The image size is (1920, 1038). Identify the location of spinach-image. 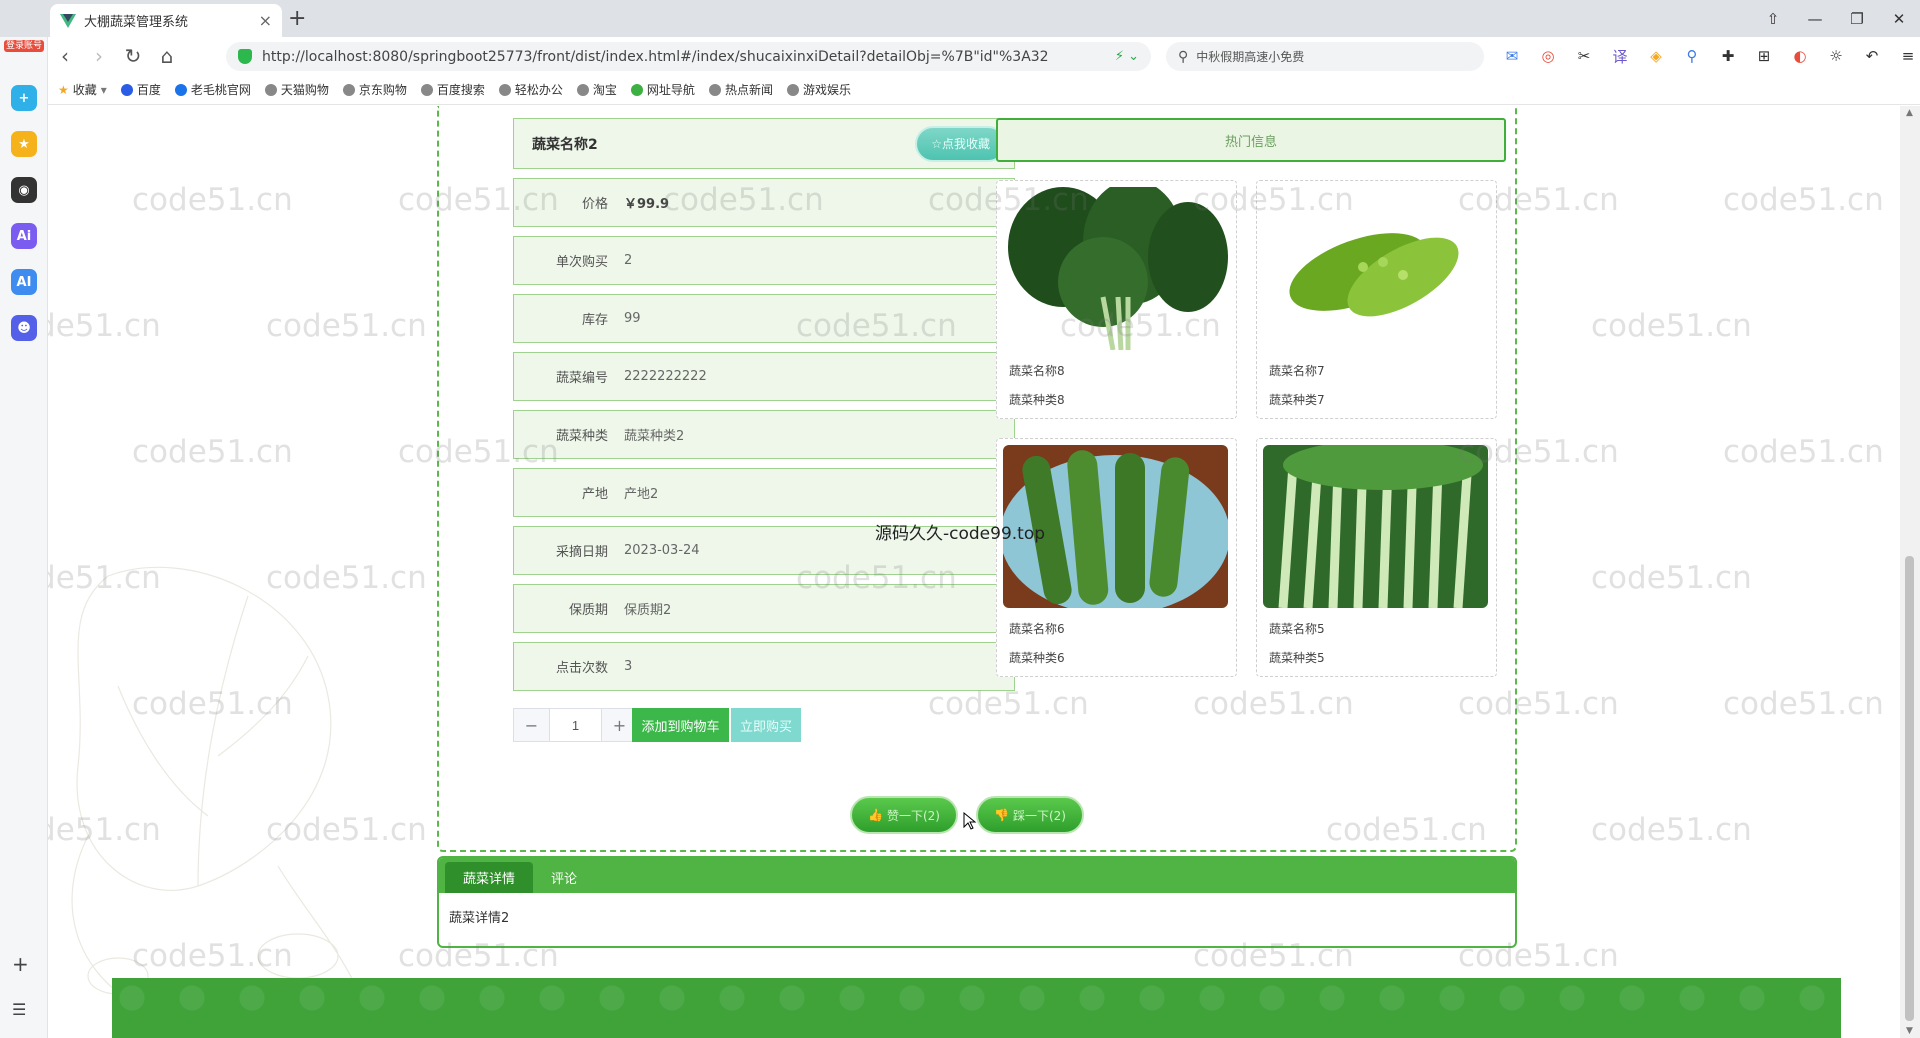
(1115, 268).